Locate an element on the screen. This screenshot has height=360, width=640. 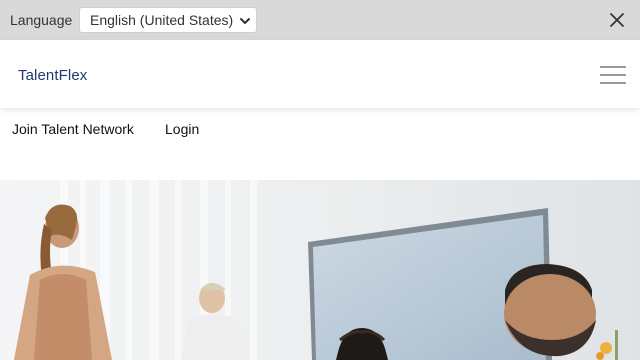
close-icon is located at coordinates (617, 20).